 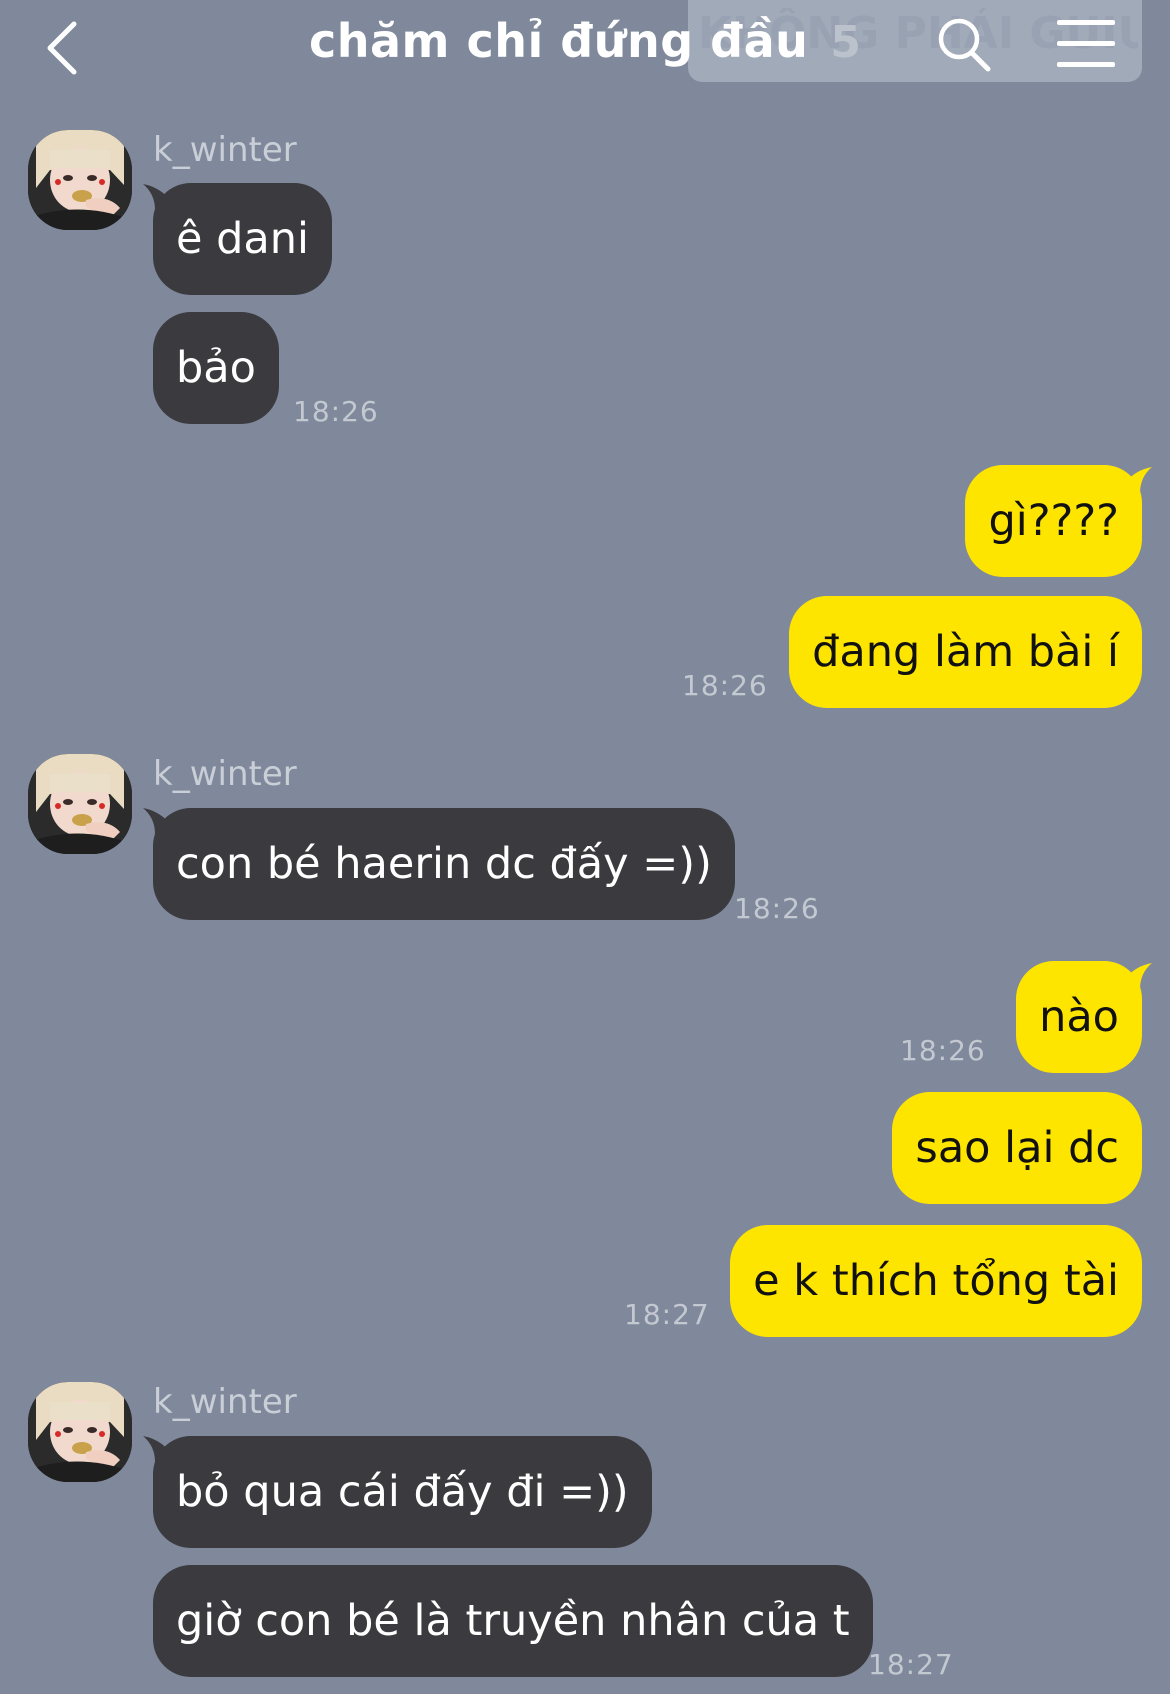 What do you see at coordinates (62, 48) in the screenshot?
I see `back-chevron-icon` at bounding box center [62, 48].